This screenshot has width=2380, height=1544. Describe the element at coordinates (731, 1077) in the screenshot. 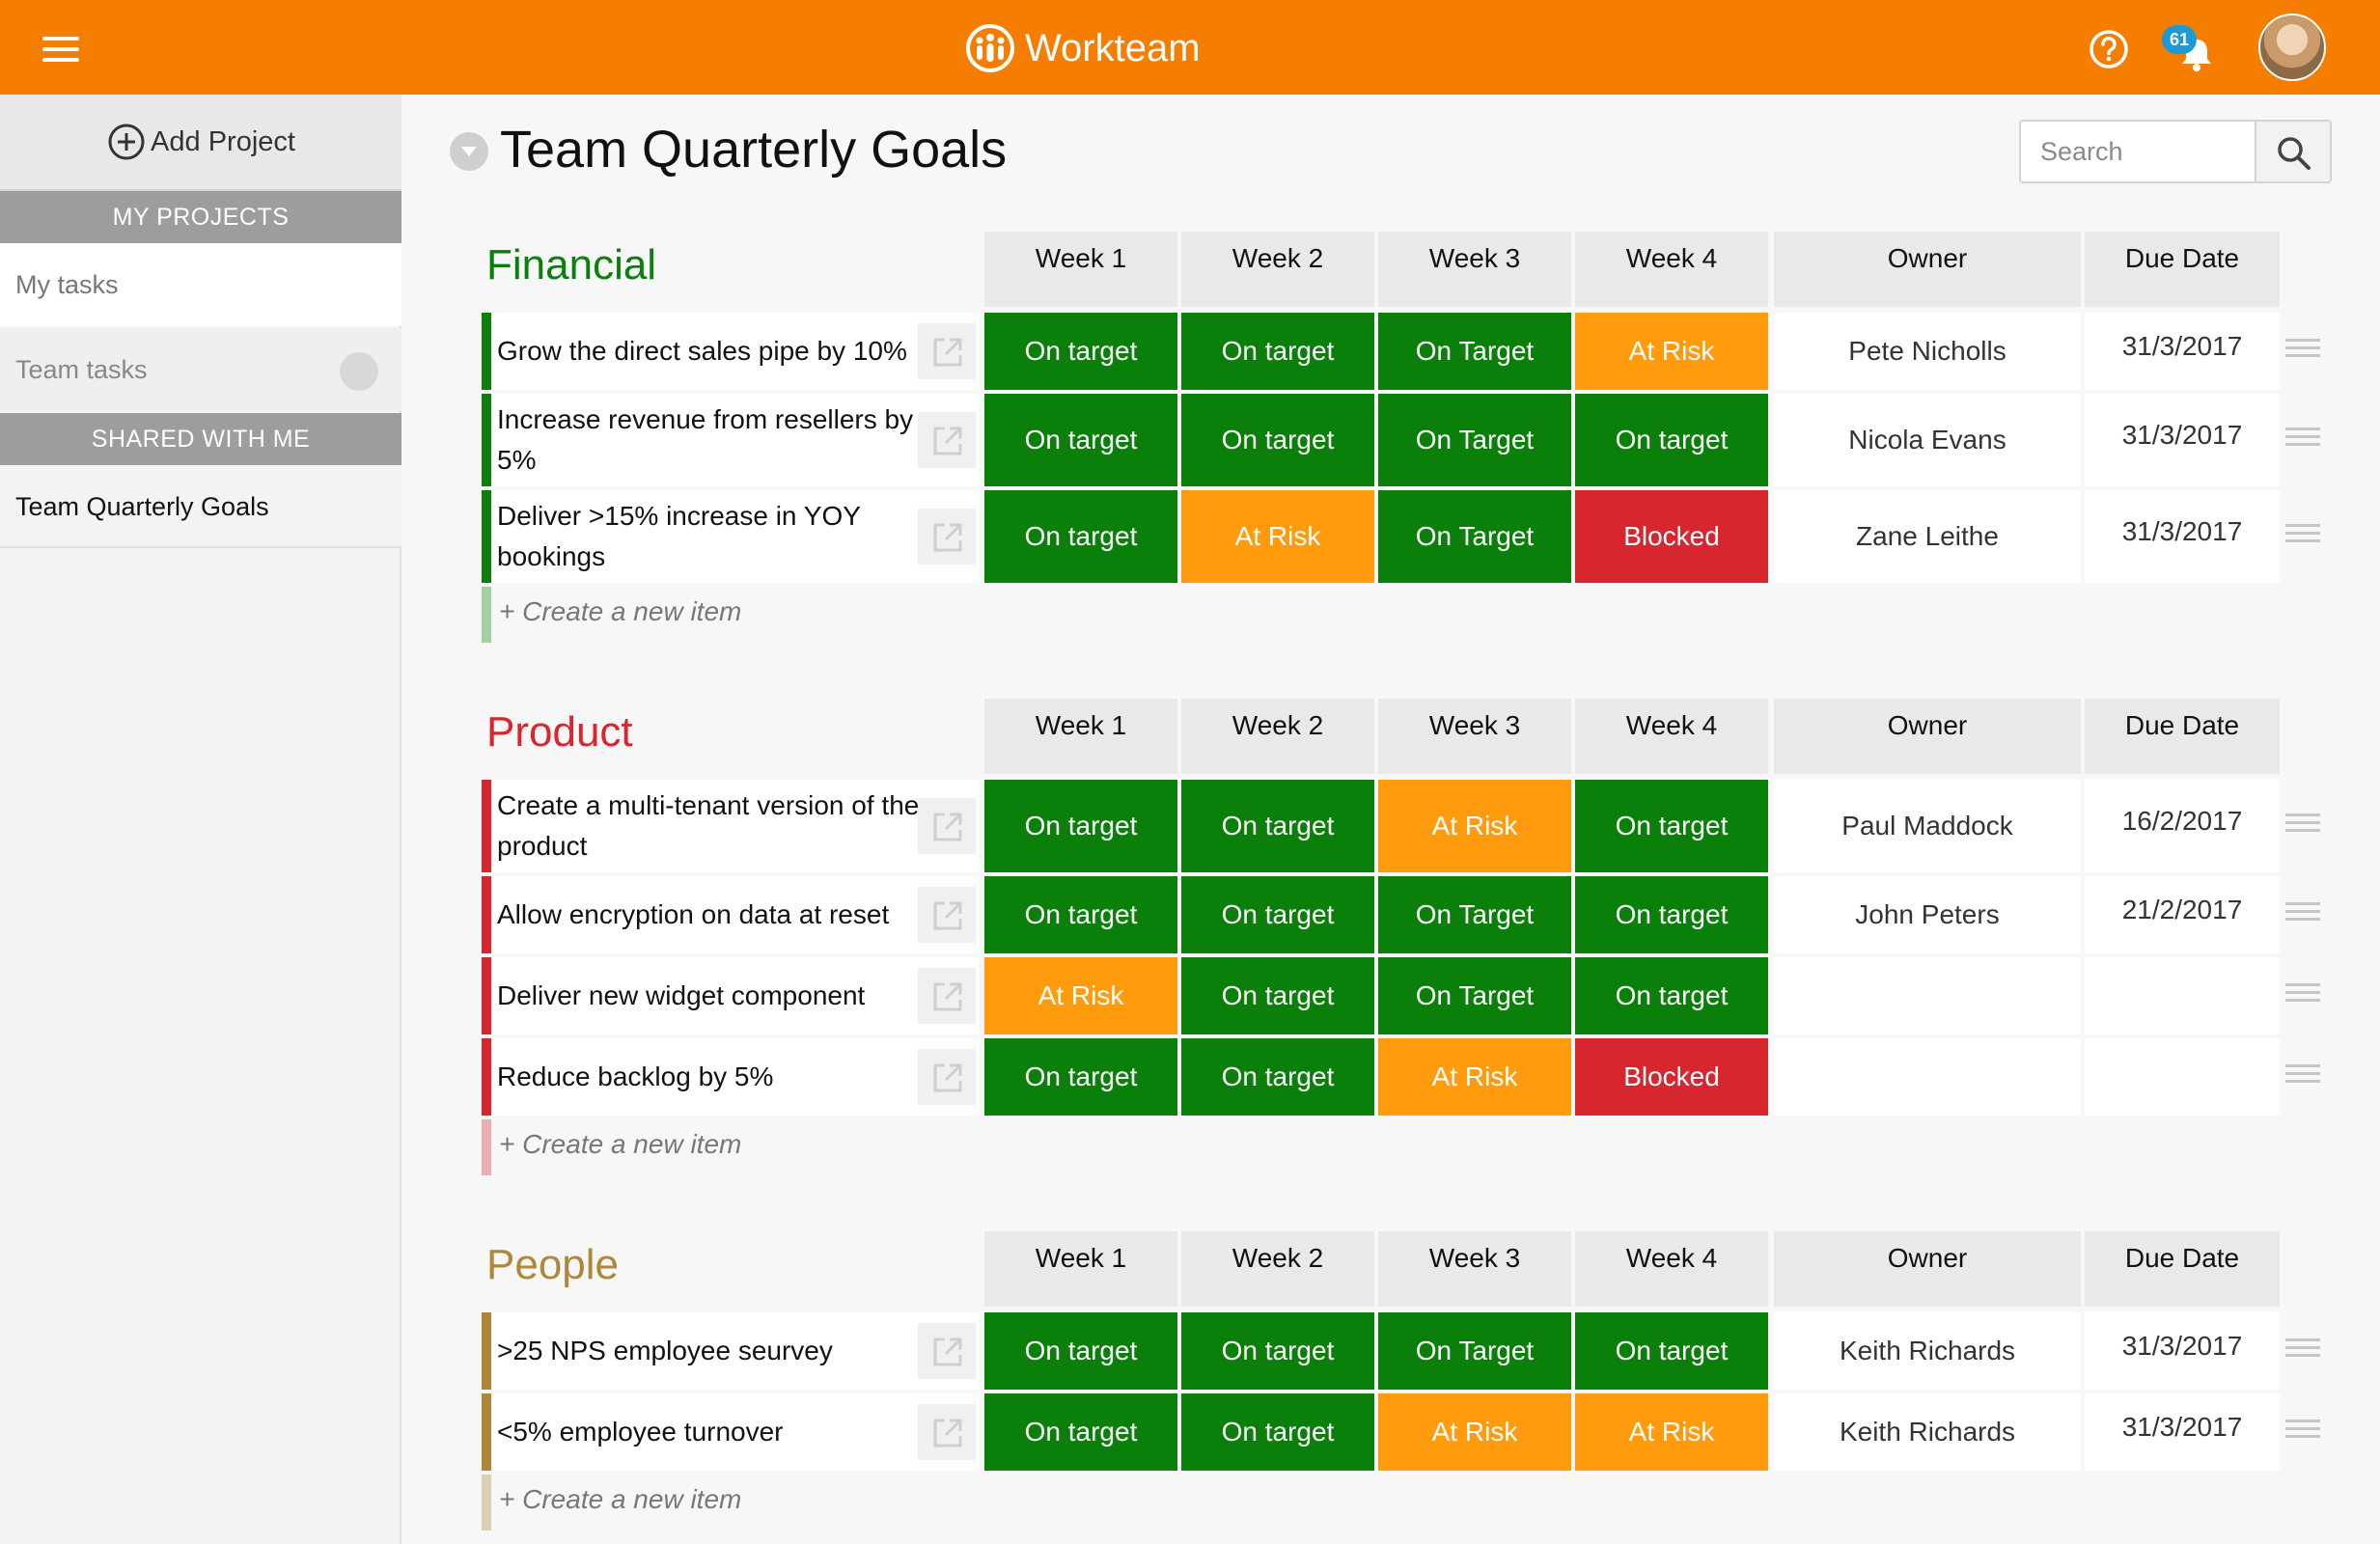

I see `task-cell: Reduce backlog by 5%` at that location.